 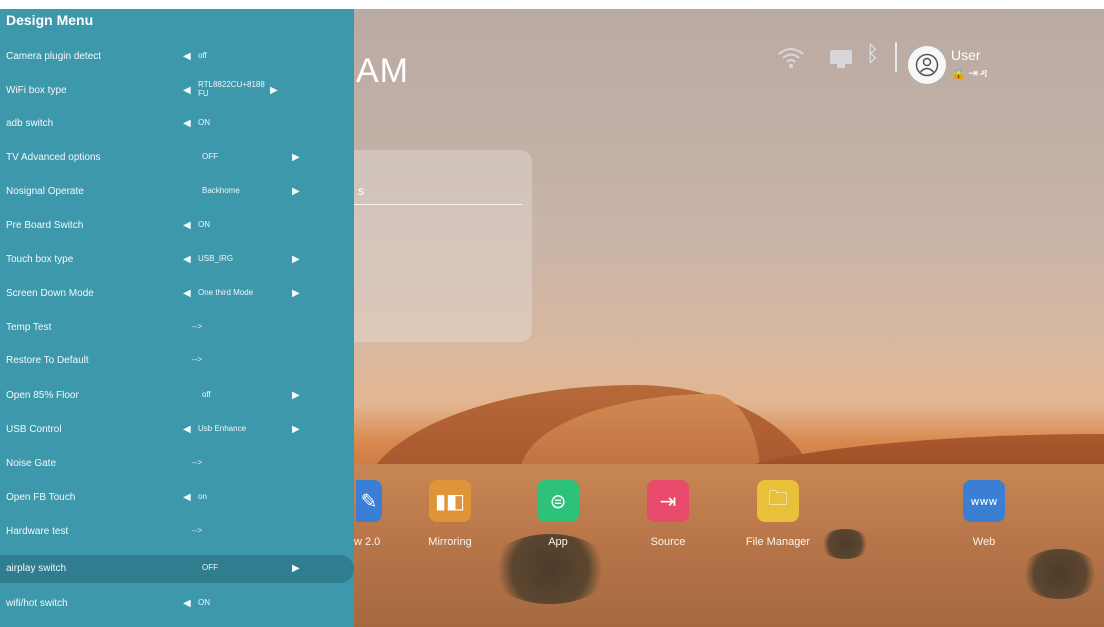 I want to click on menu-row-value: One third Mode, so click(x=226, y=292).